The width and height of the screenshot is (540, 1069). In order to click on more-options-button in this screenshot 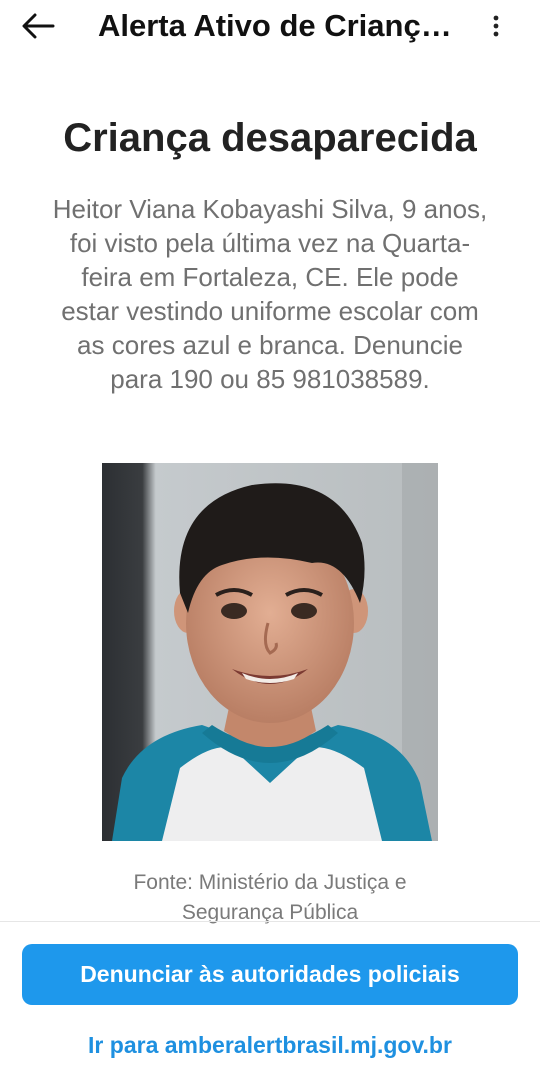, I will do `click(496, 26)`.